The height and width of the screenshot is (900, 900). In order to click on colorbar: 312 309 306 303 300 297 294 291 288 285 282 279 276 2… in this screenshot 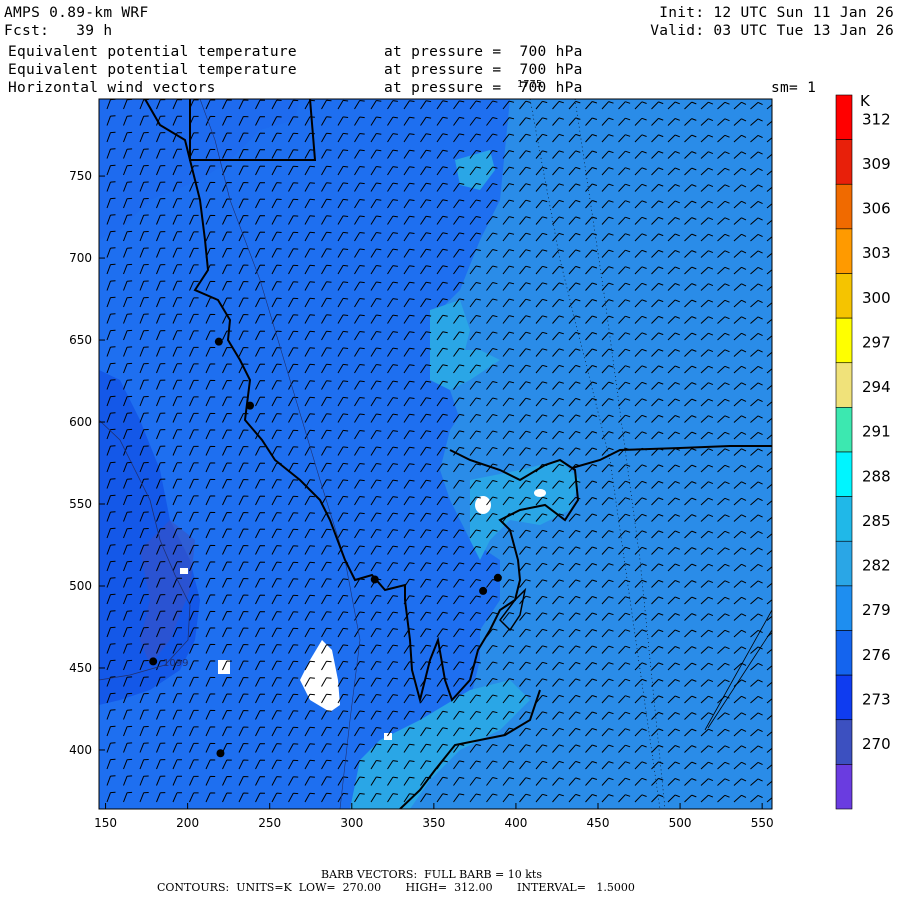, I will do `click(863, 452)`.